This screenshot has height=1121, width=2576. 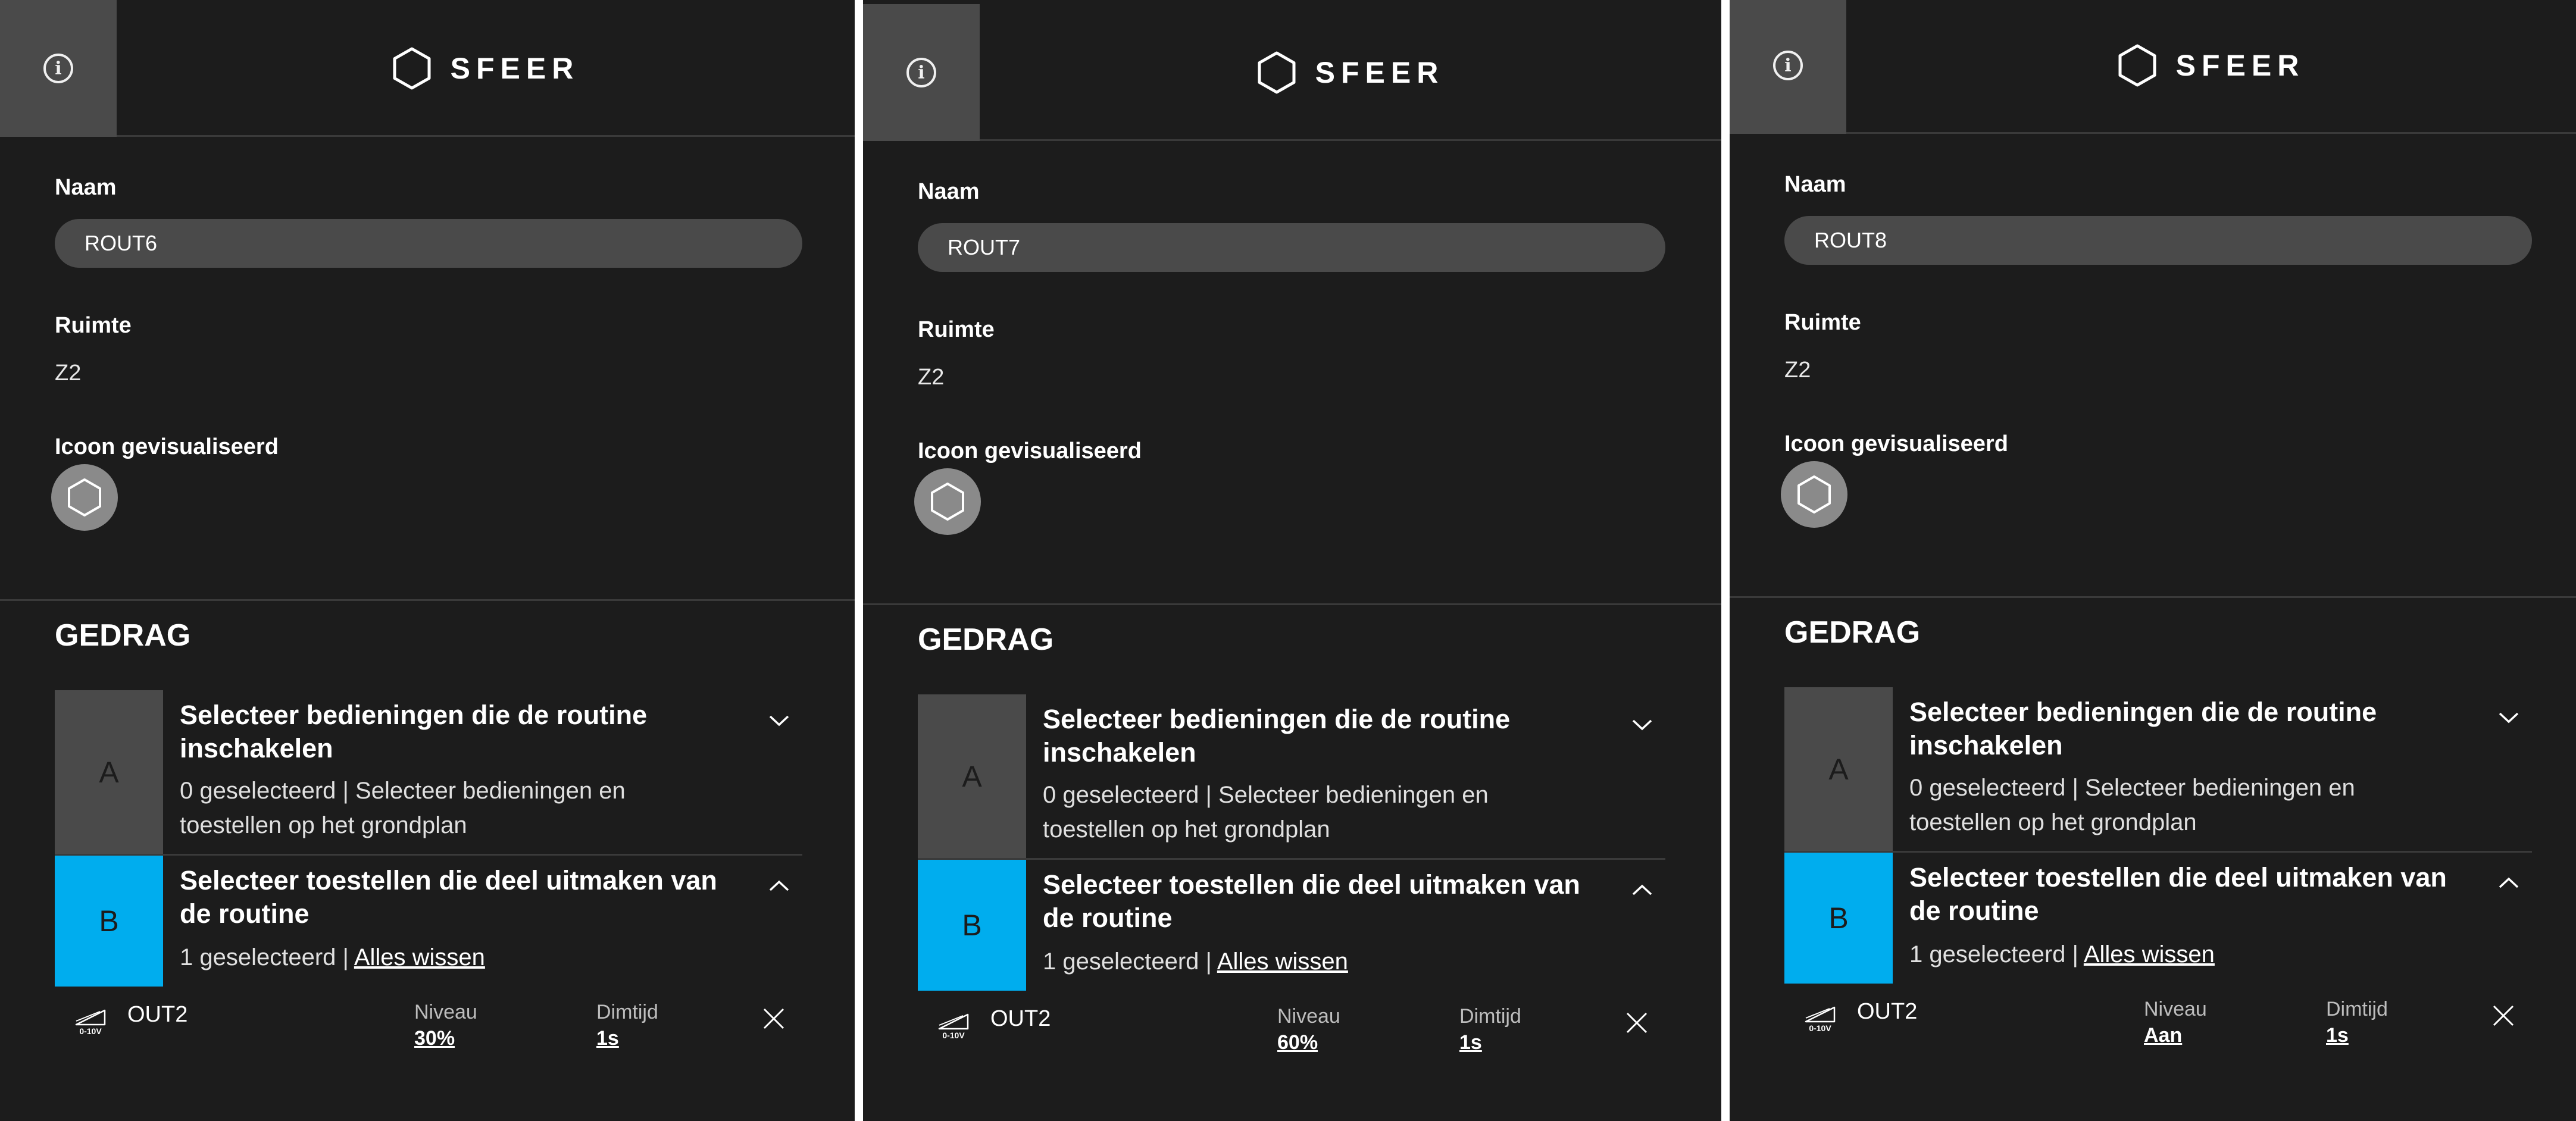 What do you see at coordinates (984, 247) in the screenshot?
I see `name-input-value: ROUT7` at bounding box center [984, 247].